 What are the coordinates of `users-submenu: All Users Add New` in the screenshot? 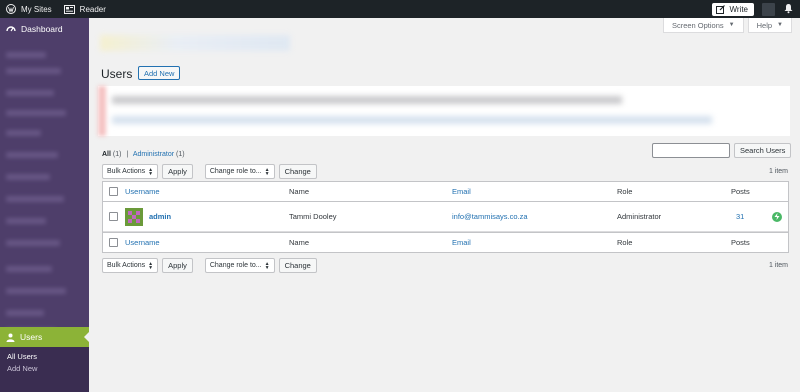 It's located at (44, 369).